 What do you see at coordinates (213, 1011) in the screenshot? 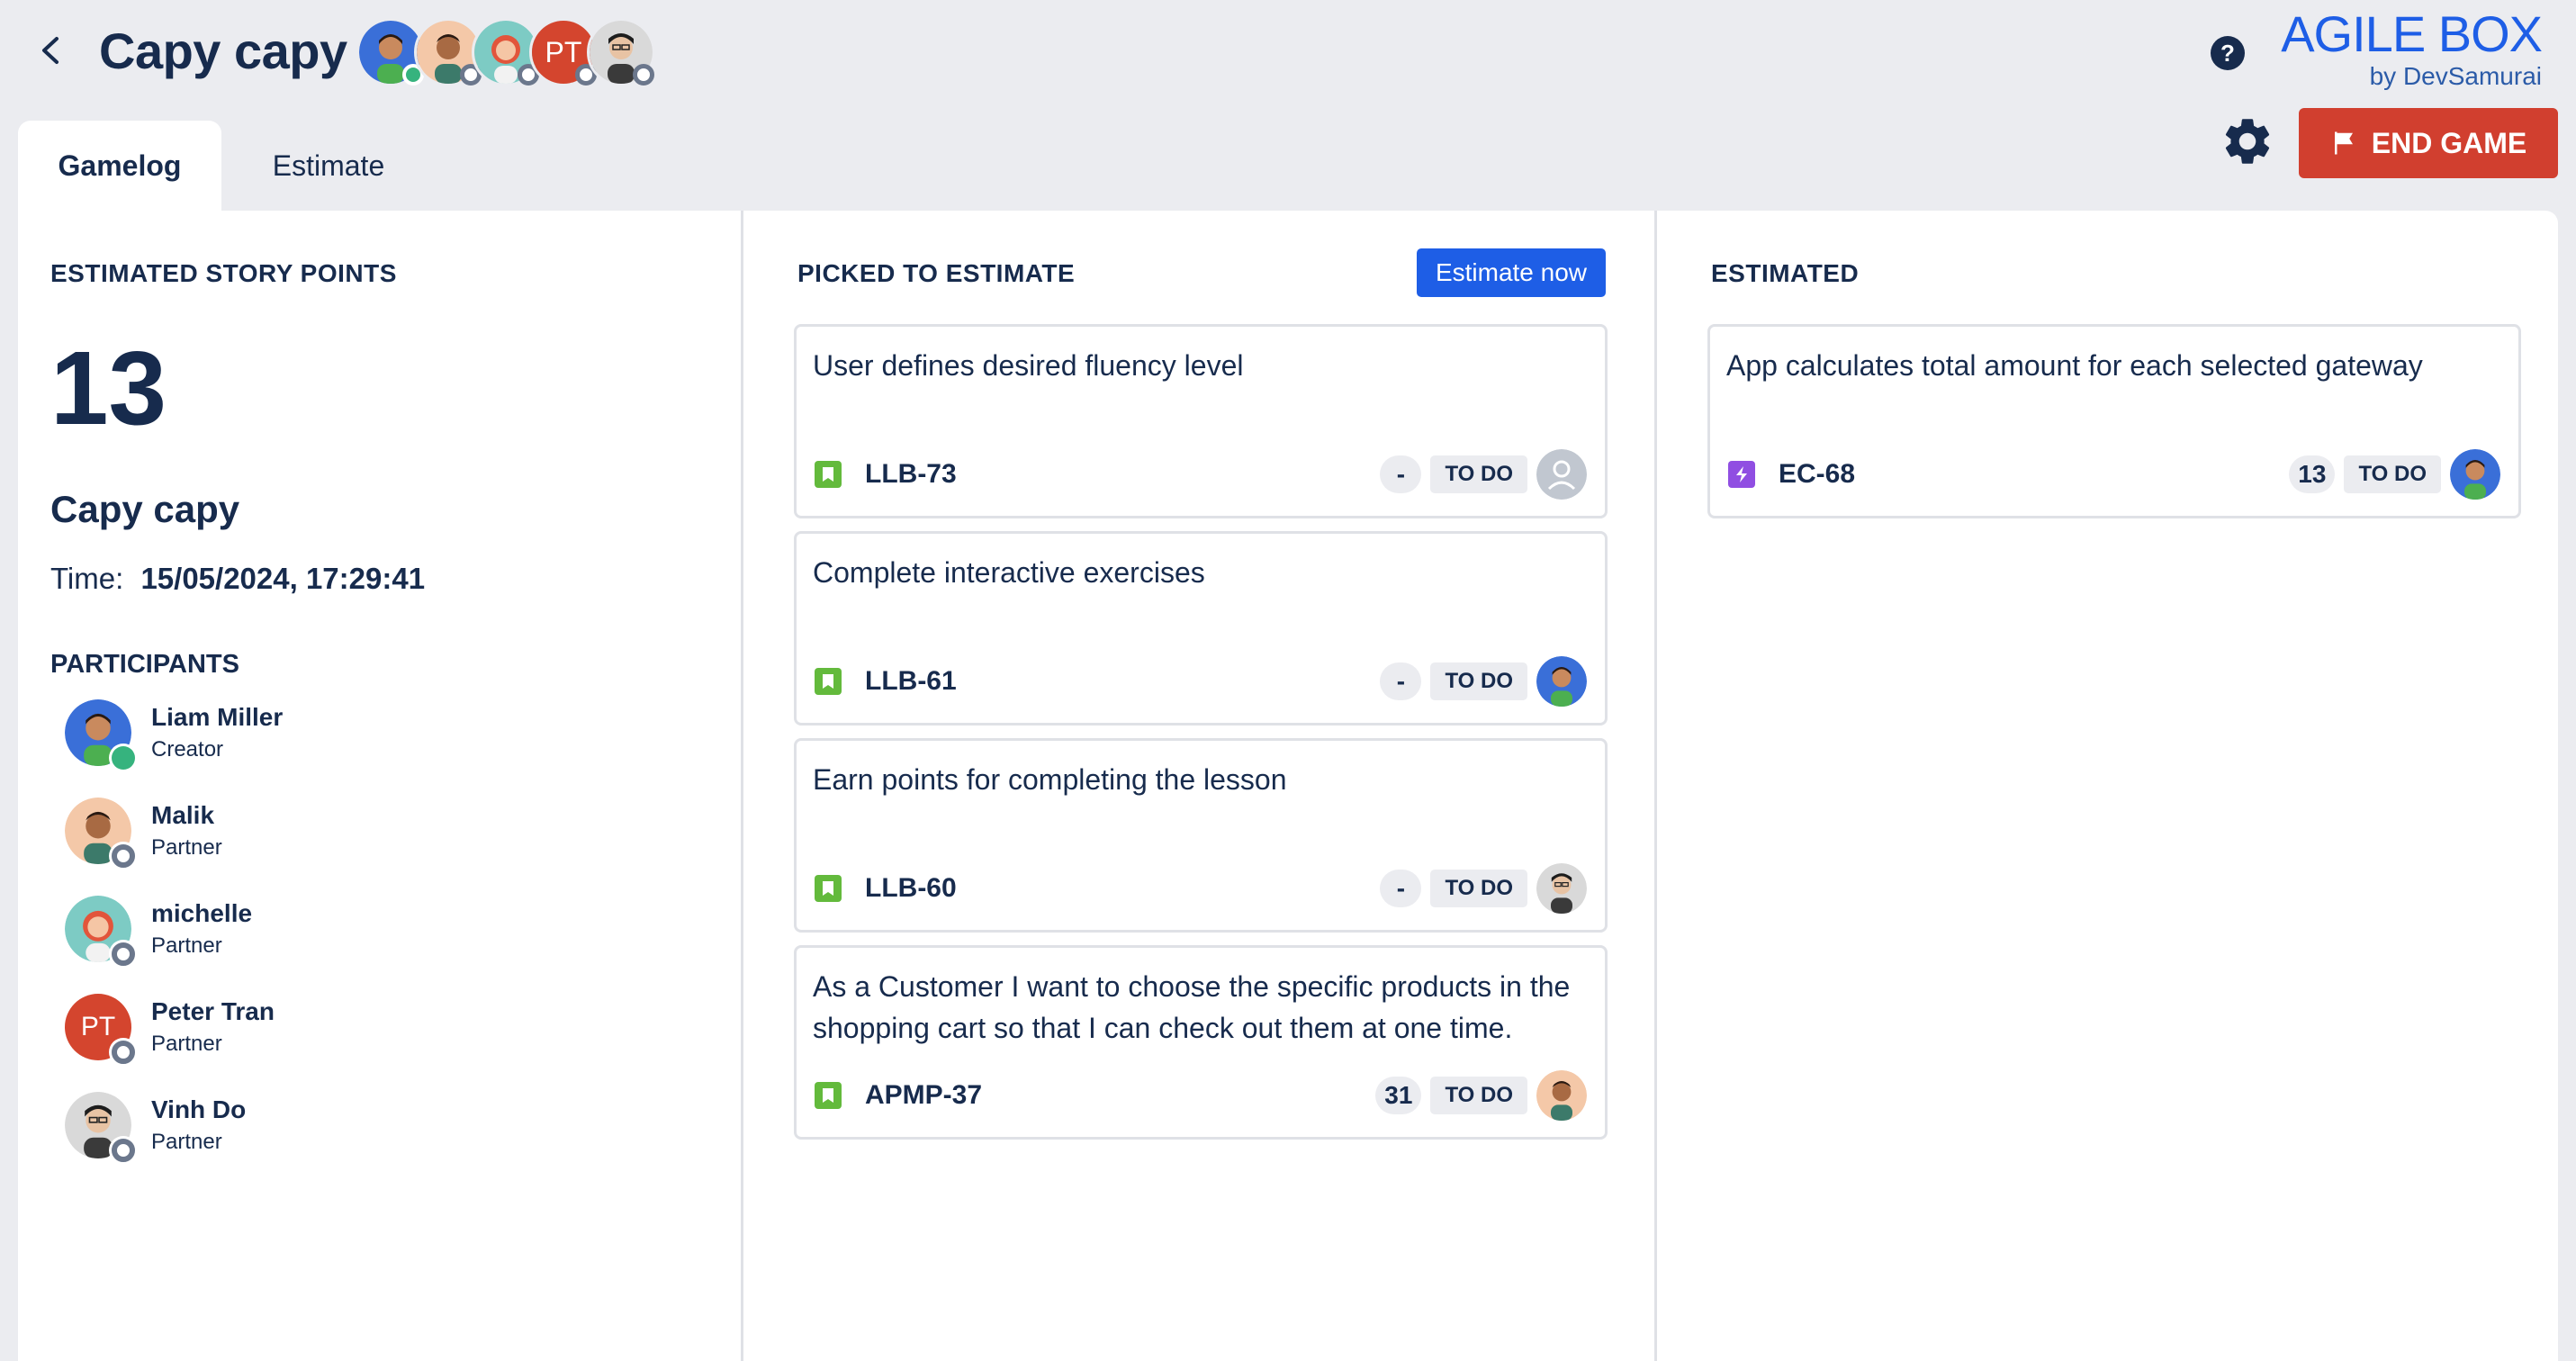
I see `participant-name: Peter Tran` at bounding box center [213, 1011].